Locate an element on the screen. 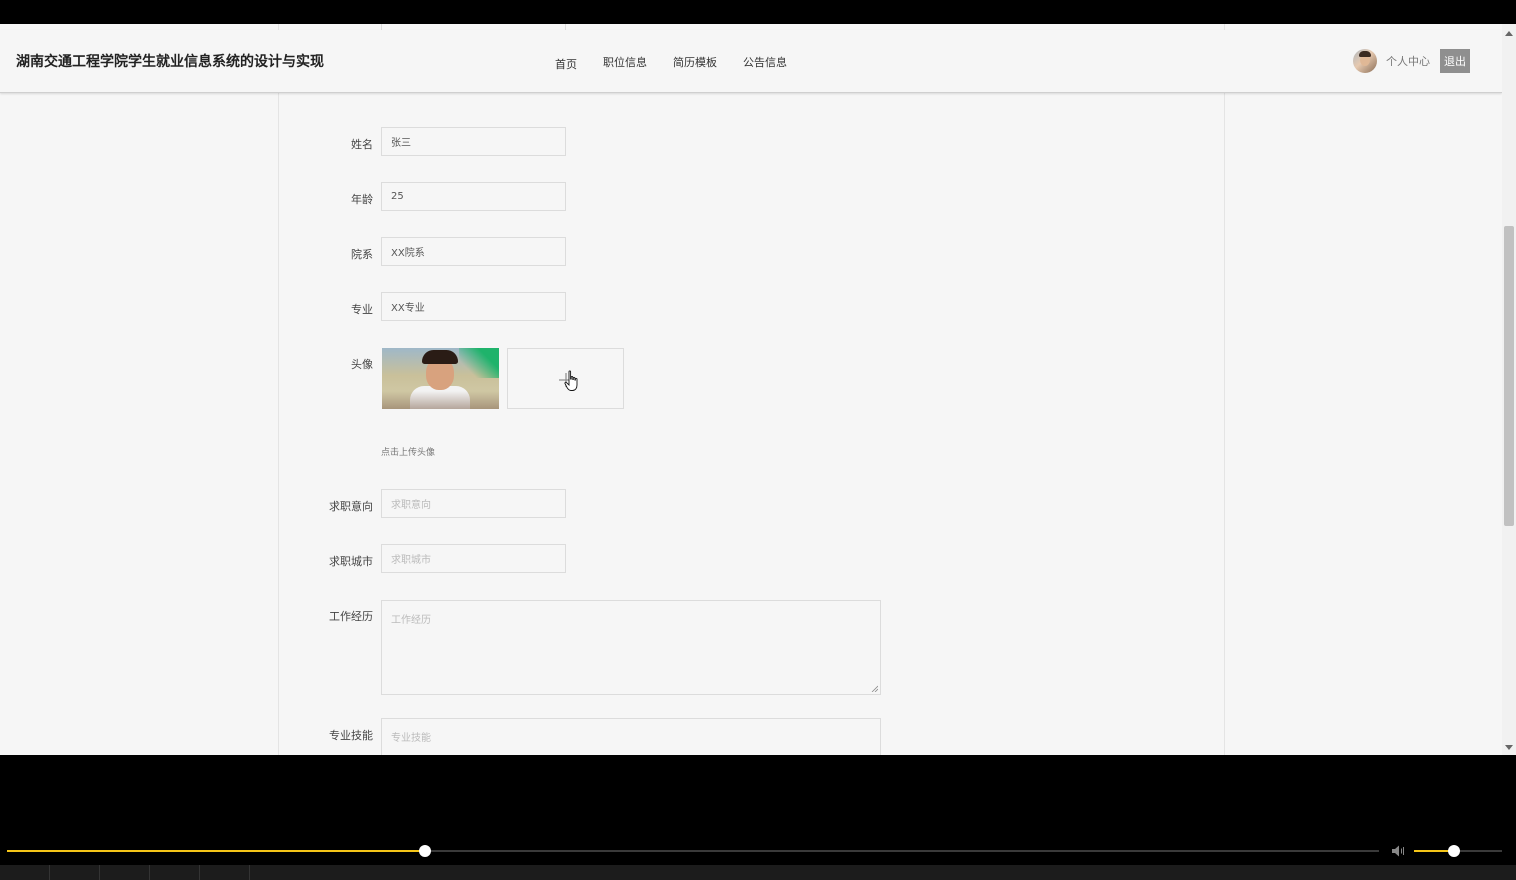  progress-knob is located at coordinates (425, 851).